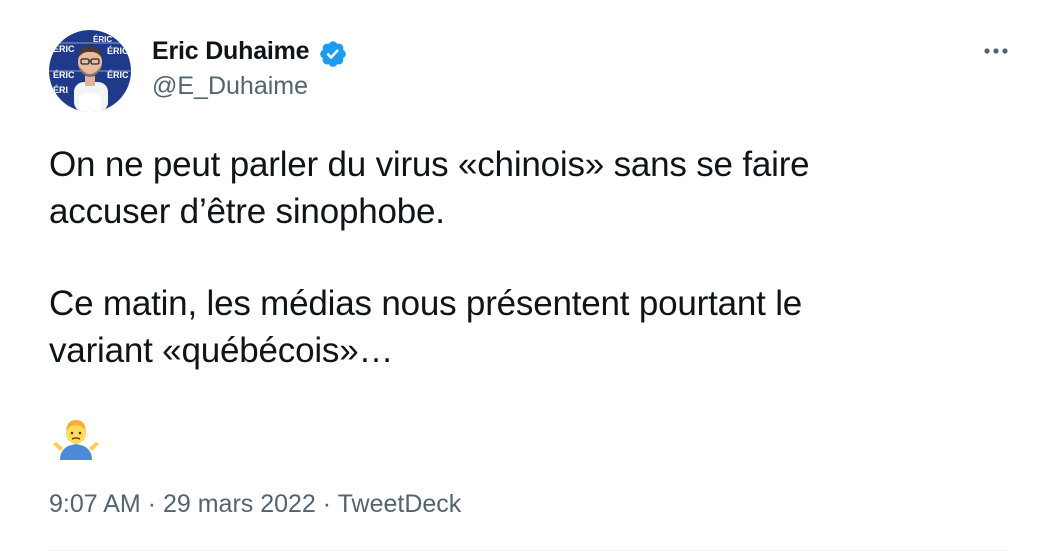 This screenshot has height=556, width=1044. What do you see at coordinates (231, 51) in the screenshot?
I see `author-name: Eric Duhaime` at bounding box center [231, 51].